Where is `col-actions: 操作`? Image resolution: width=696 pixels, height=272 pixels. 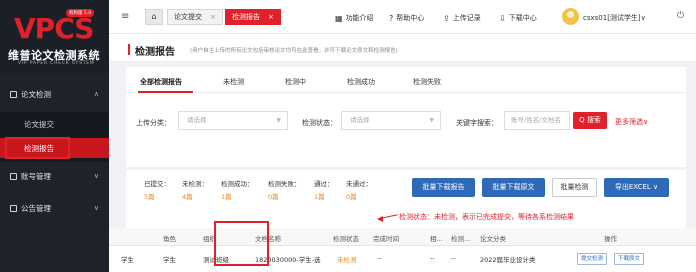 col-actions: 操作 is located at coordinates (610, 239).